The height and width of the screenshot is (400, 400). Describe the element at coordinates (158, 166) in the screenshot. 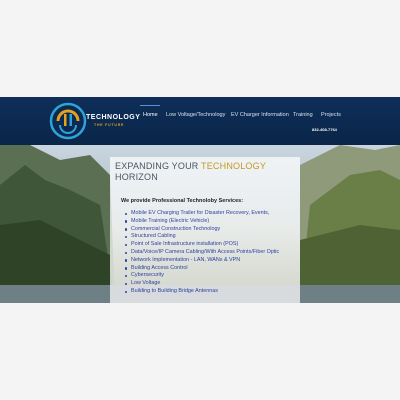

I see `heading-part1: EXPANDING YOUR` at that location.